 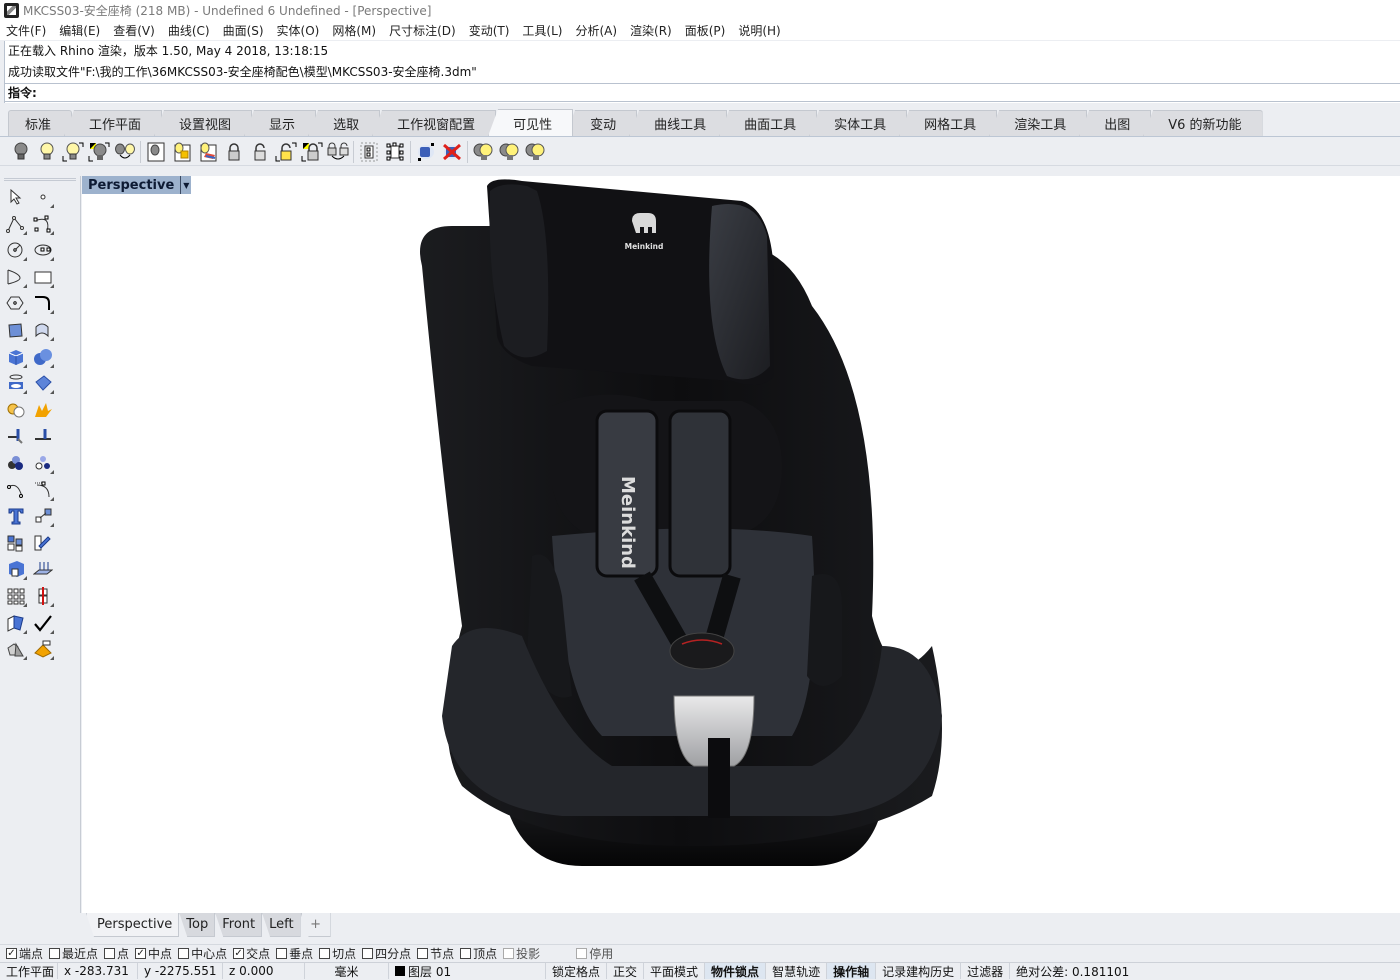 What do you see at coordinates (15, 436) in the screenshot?
I see `trim-icon` at bounding box center [15, 436].